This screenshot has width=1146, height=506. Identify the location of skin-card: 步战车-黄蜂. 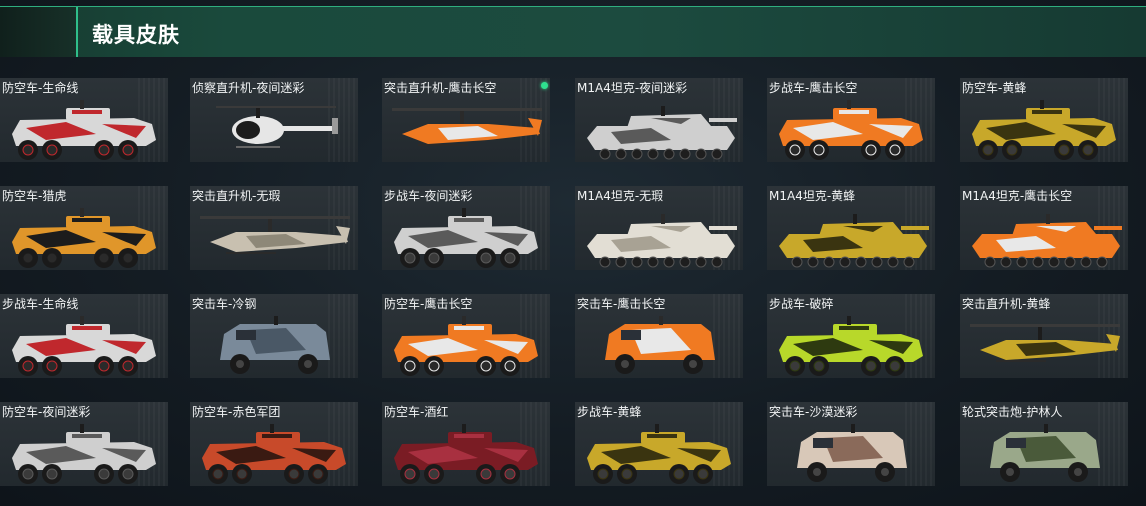
(659, 444).